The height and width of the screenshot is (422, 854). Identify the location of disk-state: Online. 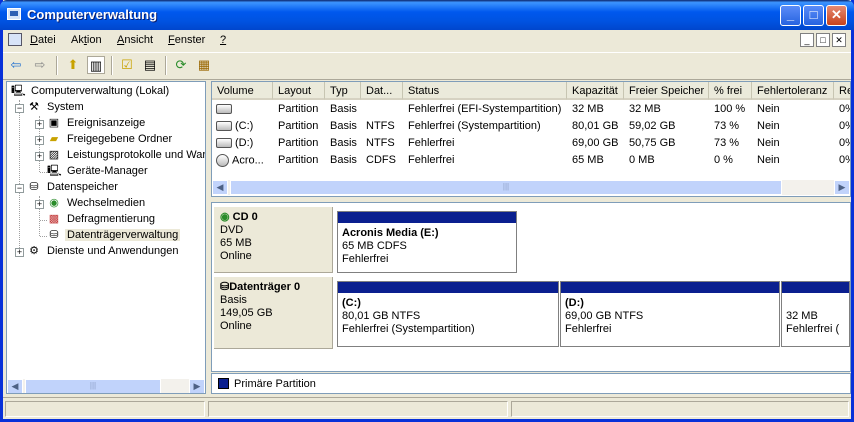
(236, 256).